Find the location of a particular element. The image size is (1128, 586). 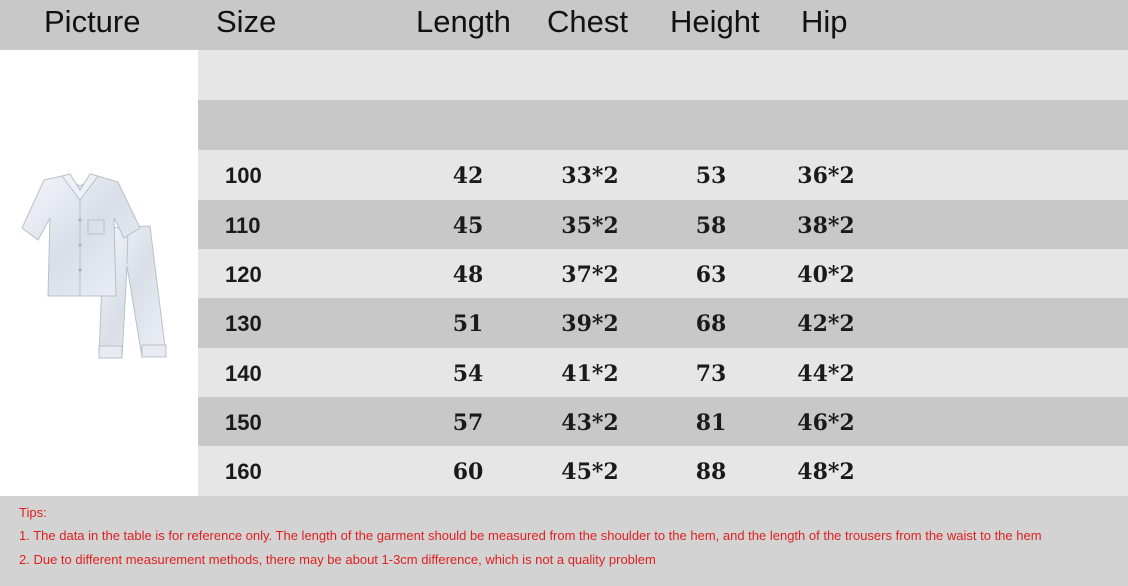

cell-chest: 43*2 is located at coordinates (590, 423).